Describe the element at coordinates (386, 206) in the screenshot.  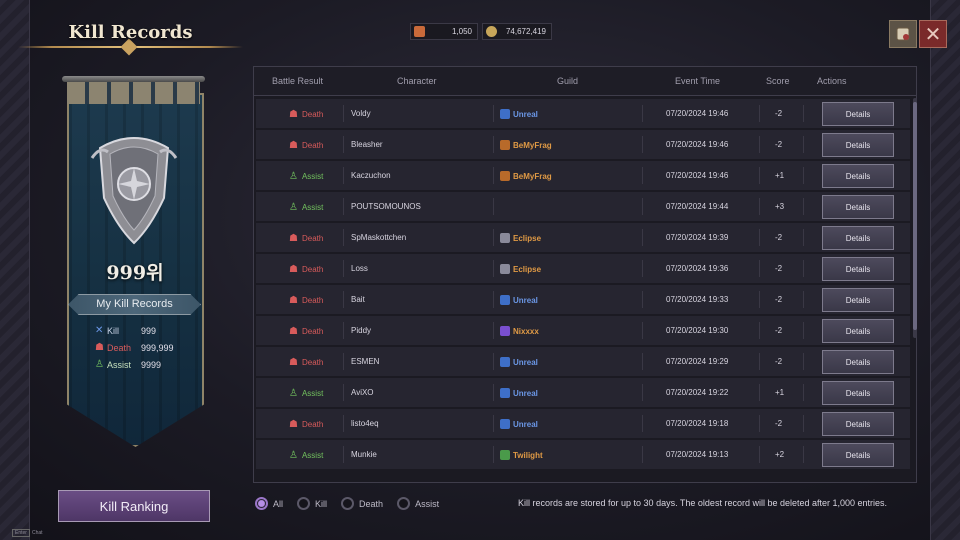
I see `character-name: POUTSOMOUNOS` at that location.